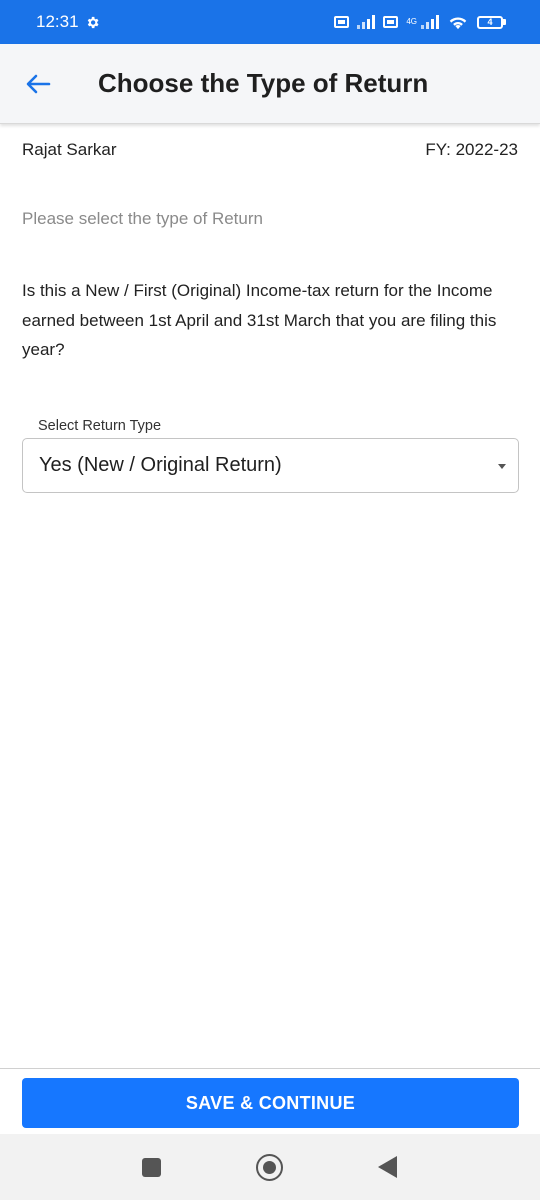 The width and height of the screenshot is (540, 1200). What do you see at coordinates (142, 218) in the screenshot?
I see `instruction-hint: Please select the type of Return` at bounding box center [142, 218].